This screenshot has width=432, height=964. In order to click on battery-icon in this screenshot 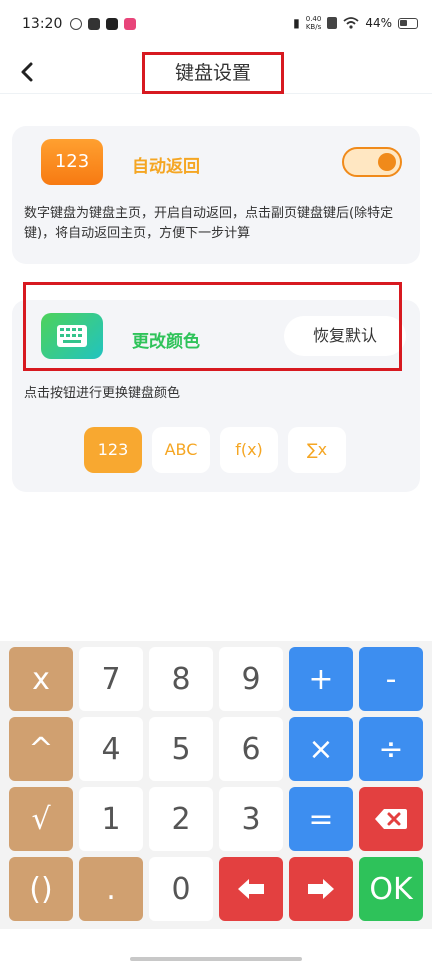, I will do `click(408, 23)`.